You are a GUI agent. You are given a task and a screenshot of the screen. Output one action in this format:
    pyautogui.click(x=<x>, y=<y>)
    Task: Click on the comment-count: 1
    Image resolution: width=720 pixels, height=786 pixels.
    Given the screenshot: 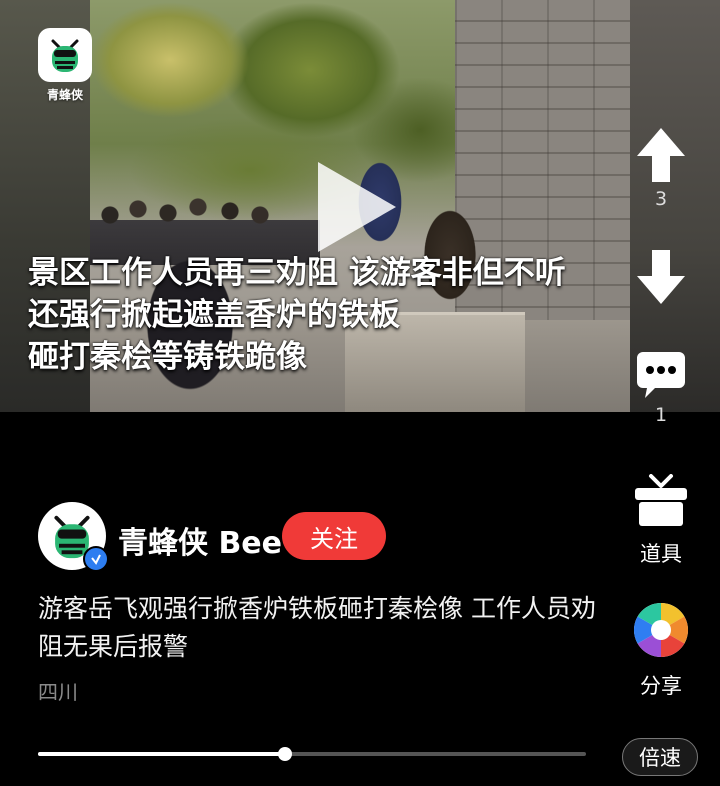 What is the action you would take?
    pyautogui.click(x=661, y=415)
    